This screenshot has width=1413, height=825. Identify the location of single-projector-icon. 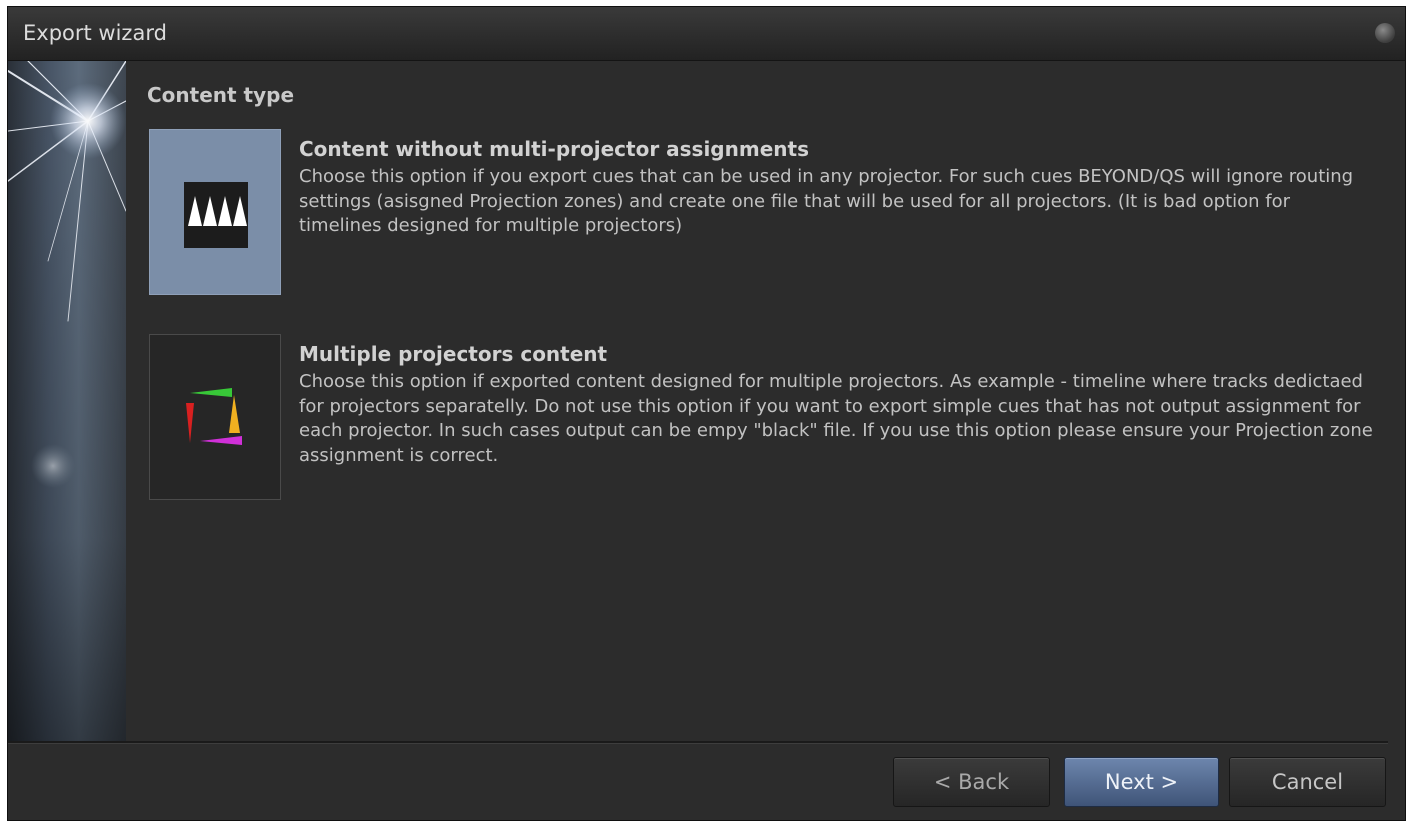
(216, 215).